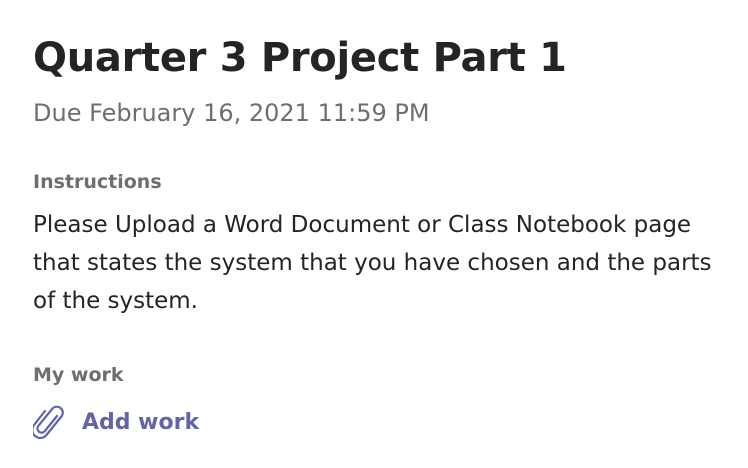 This screenshot has height=468, width=748. What do you see at coordinates (97, 182) in the screenshot?
I see `instructions-label: Instructions` at bounding box center [97, 182].